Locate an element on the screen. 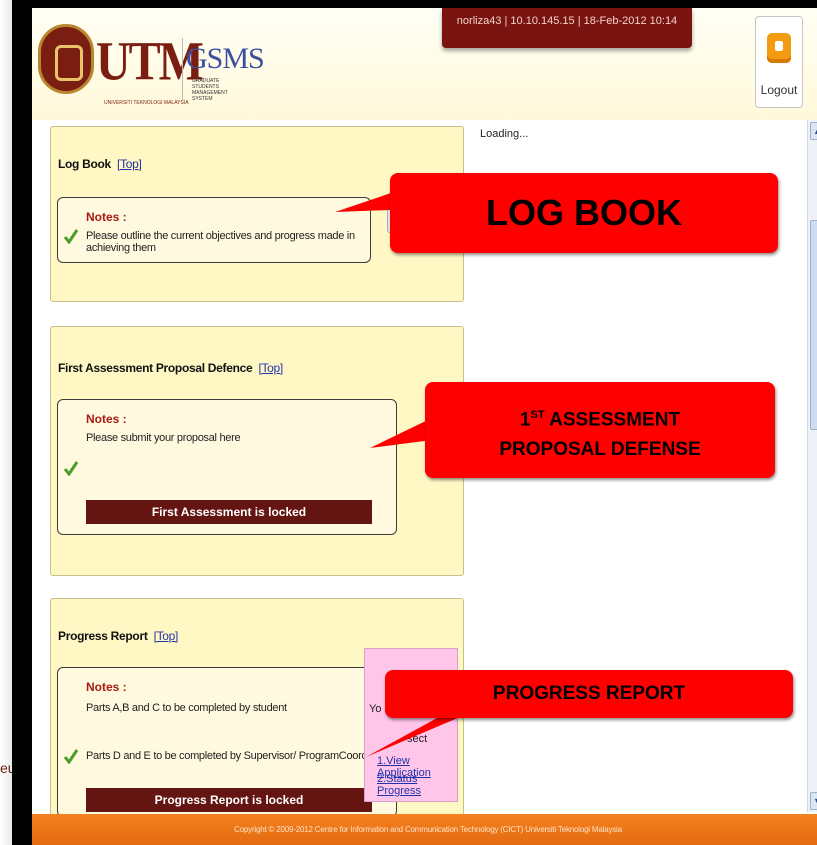  assessment-callout-line1: 1ST ASSESSMENT is located at coordinates (600, 420).